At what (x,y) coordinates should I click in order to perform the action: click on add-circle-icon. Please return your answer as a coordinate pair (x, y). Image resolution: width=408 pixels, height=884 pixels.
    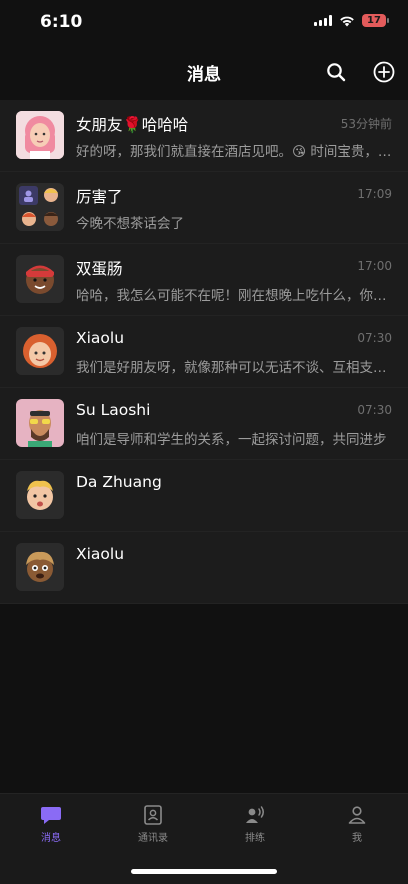
    Looking at the image, I should click on (384, 72).